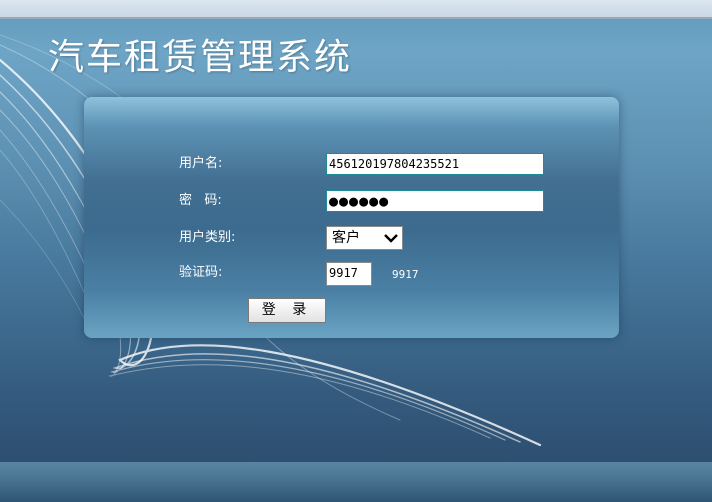 Image resolution: width=712 pixels, height=502 pixels. What do you see at coordinates (346, 238) in the screenshot?
I see `user-type-selected-value: 客户` at bounding box center [346, 238].